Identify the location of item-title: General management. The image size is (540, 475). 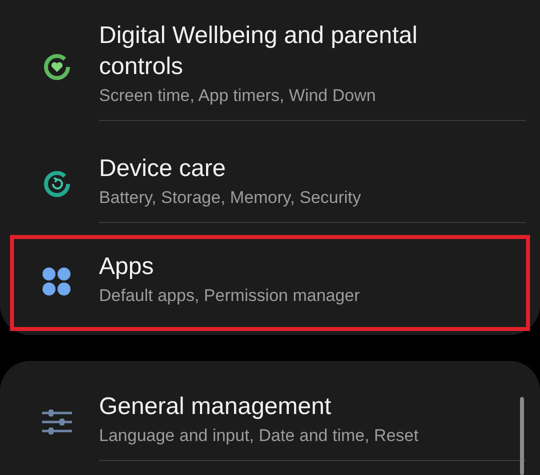
(215, 407).